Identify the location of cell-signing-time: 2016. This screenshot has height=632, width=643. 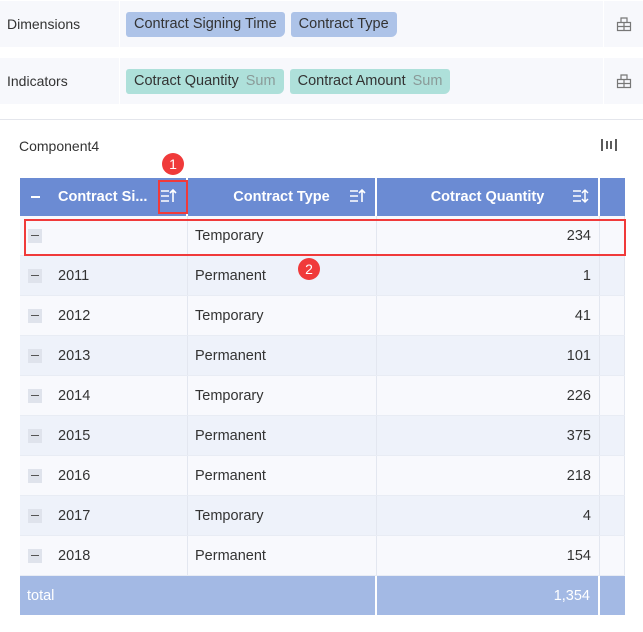
(104, 475).